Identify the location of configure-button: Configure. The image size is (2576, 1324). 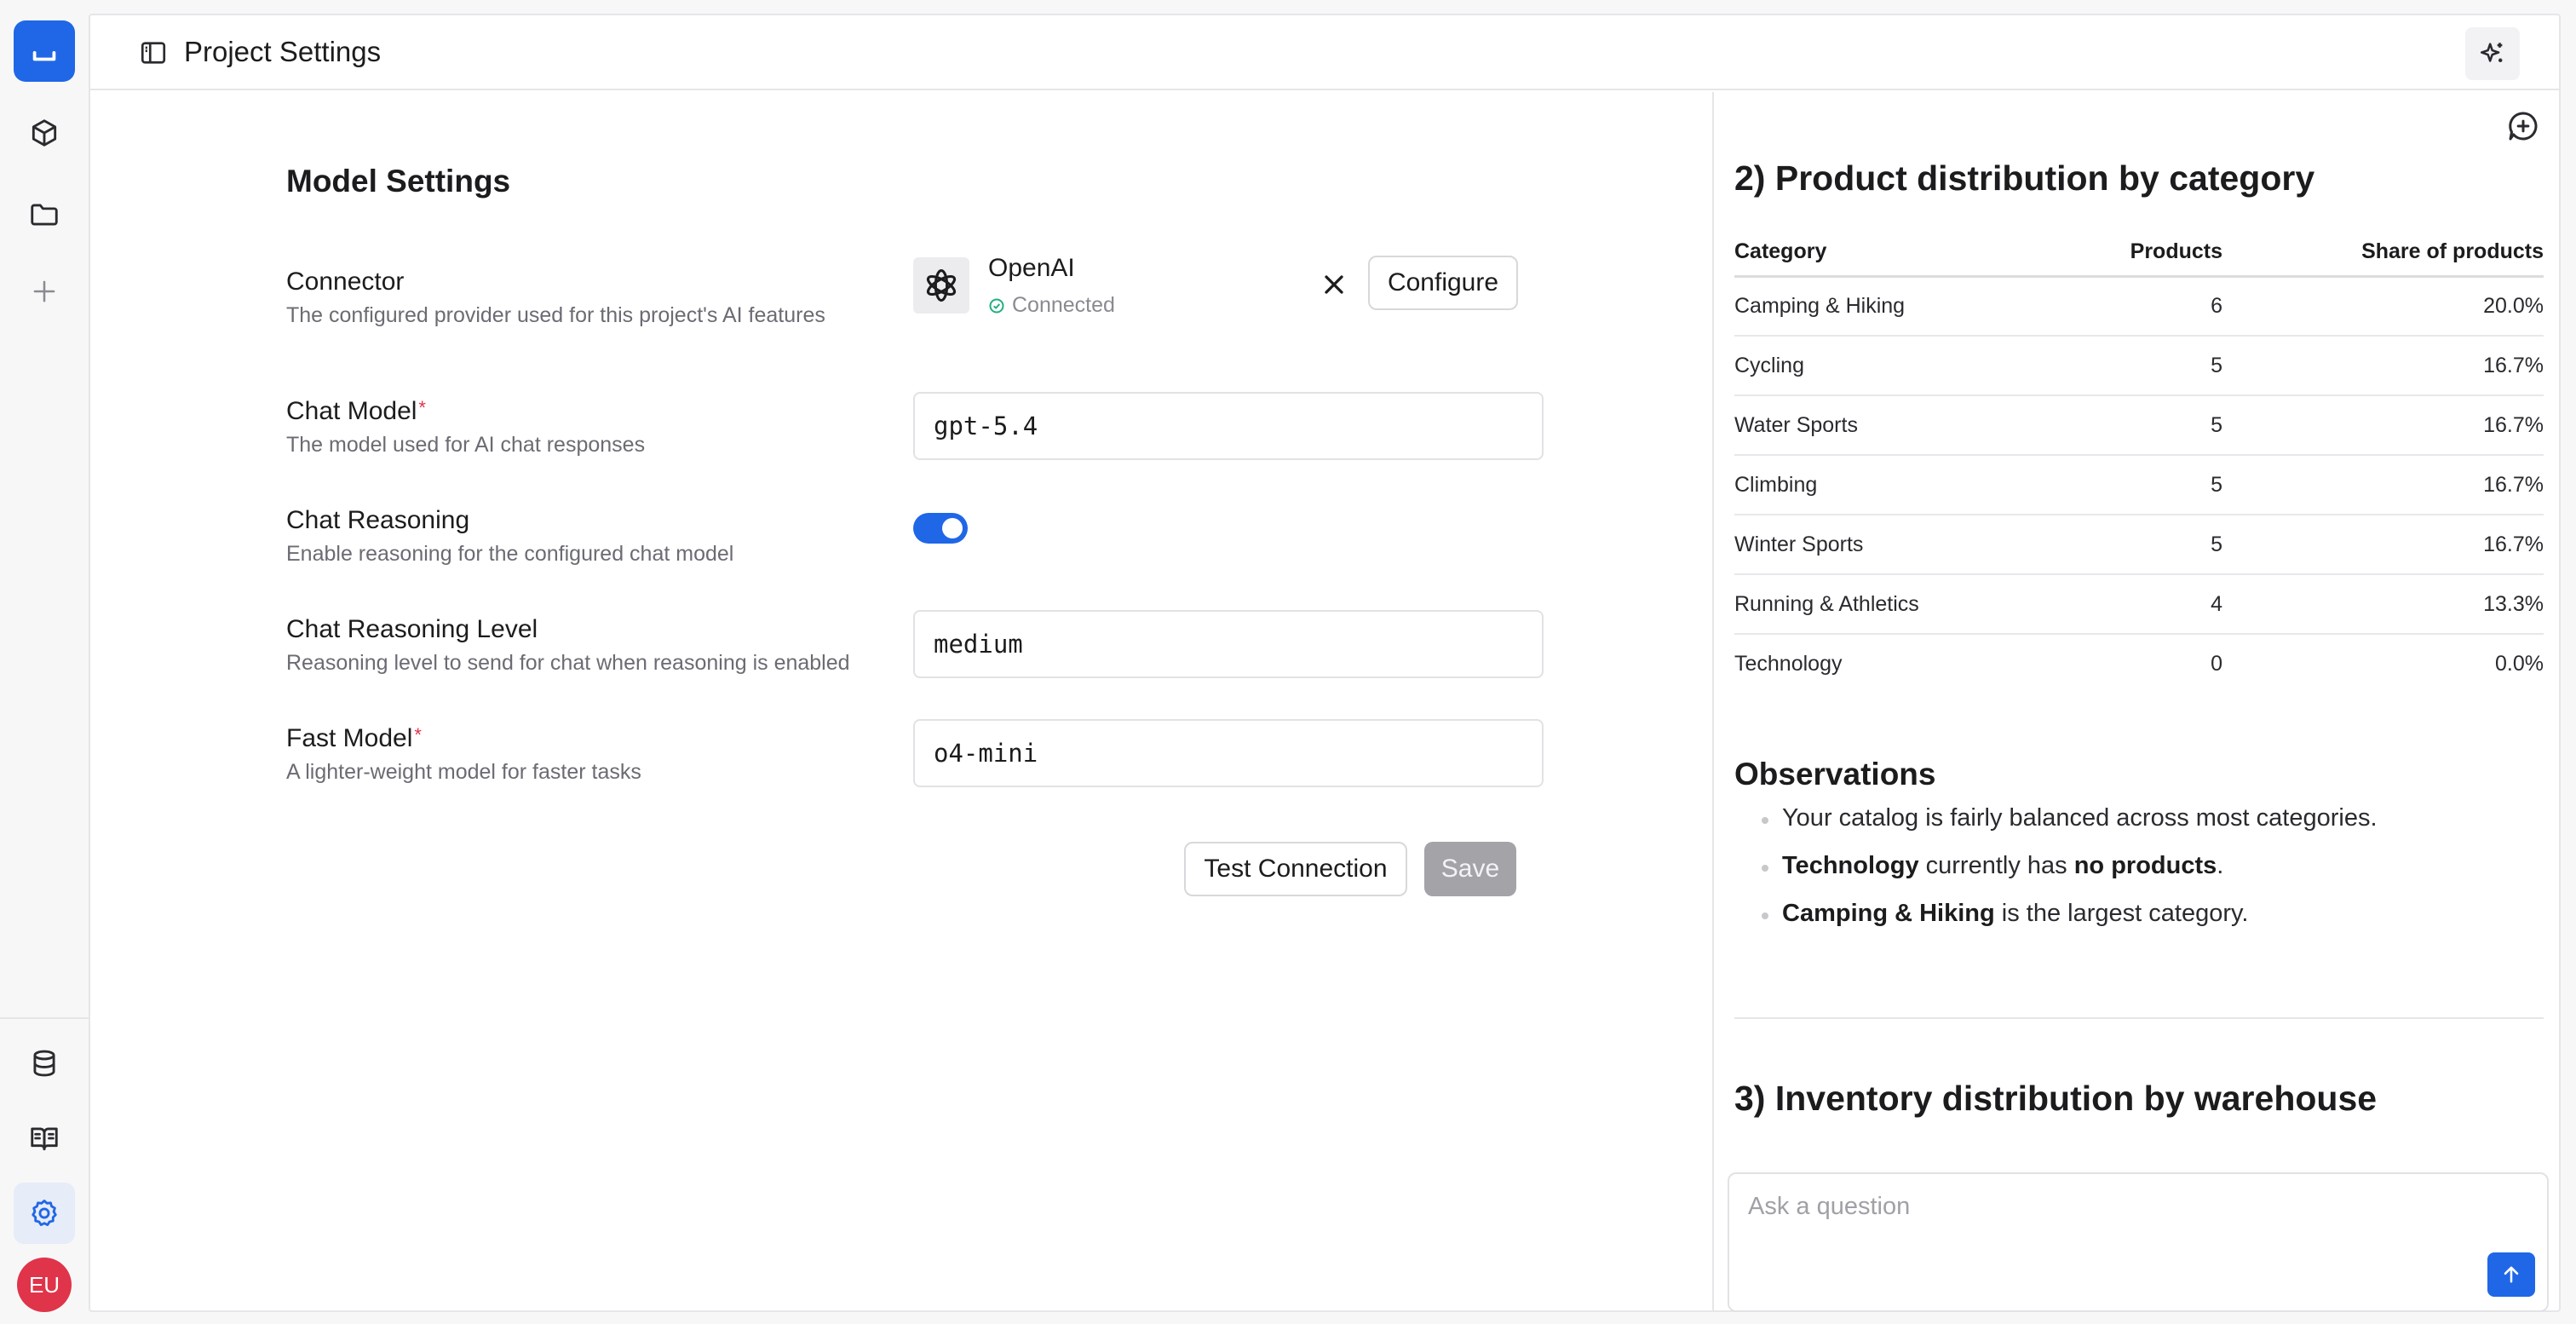
(1443, 283).